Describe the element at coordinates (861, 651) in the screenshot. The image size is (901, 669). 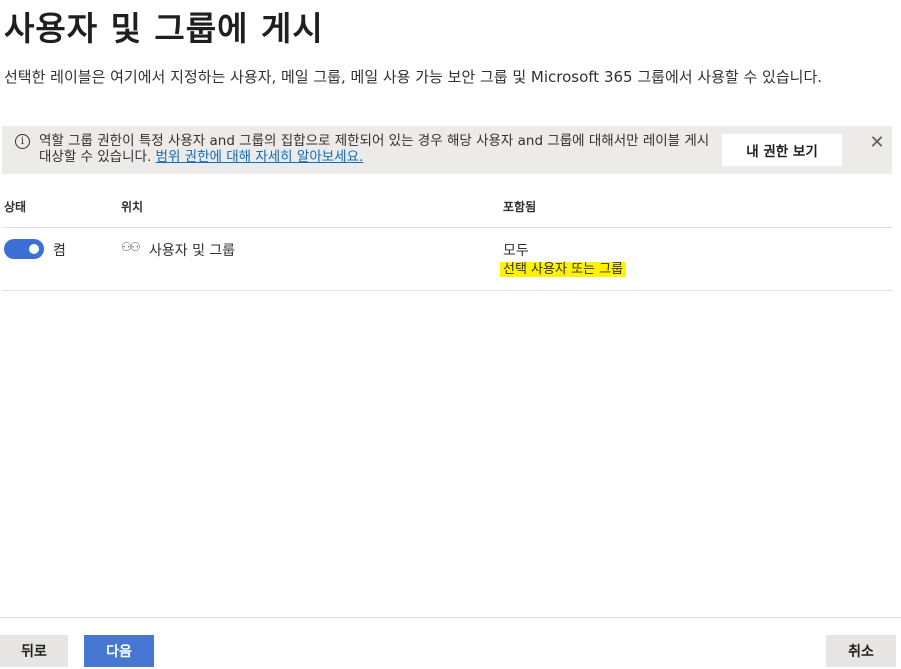
I see `cancel-button: 취소` at that location.